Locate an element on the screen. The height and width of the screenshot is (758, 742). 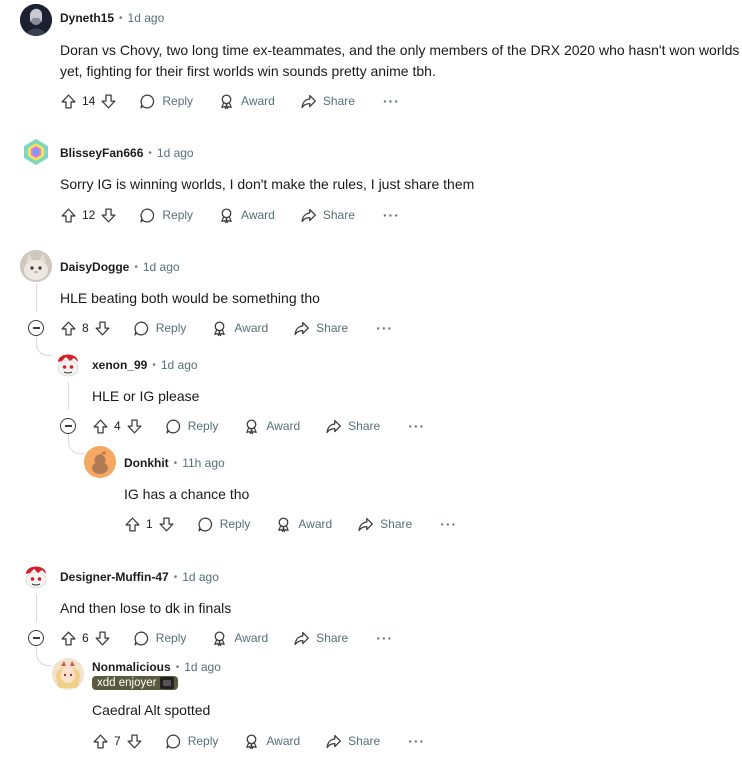
comment-action-bar: 14 Reply Award Share ··· is located at coordinates (230, 101).